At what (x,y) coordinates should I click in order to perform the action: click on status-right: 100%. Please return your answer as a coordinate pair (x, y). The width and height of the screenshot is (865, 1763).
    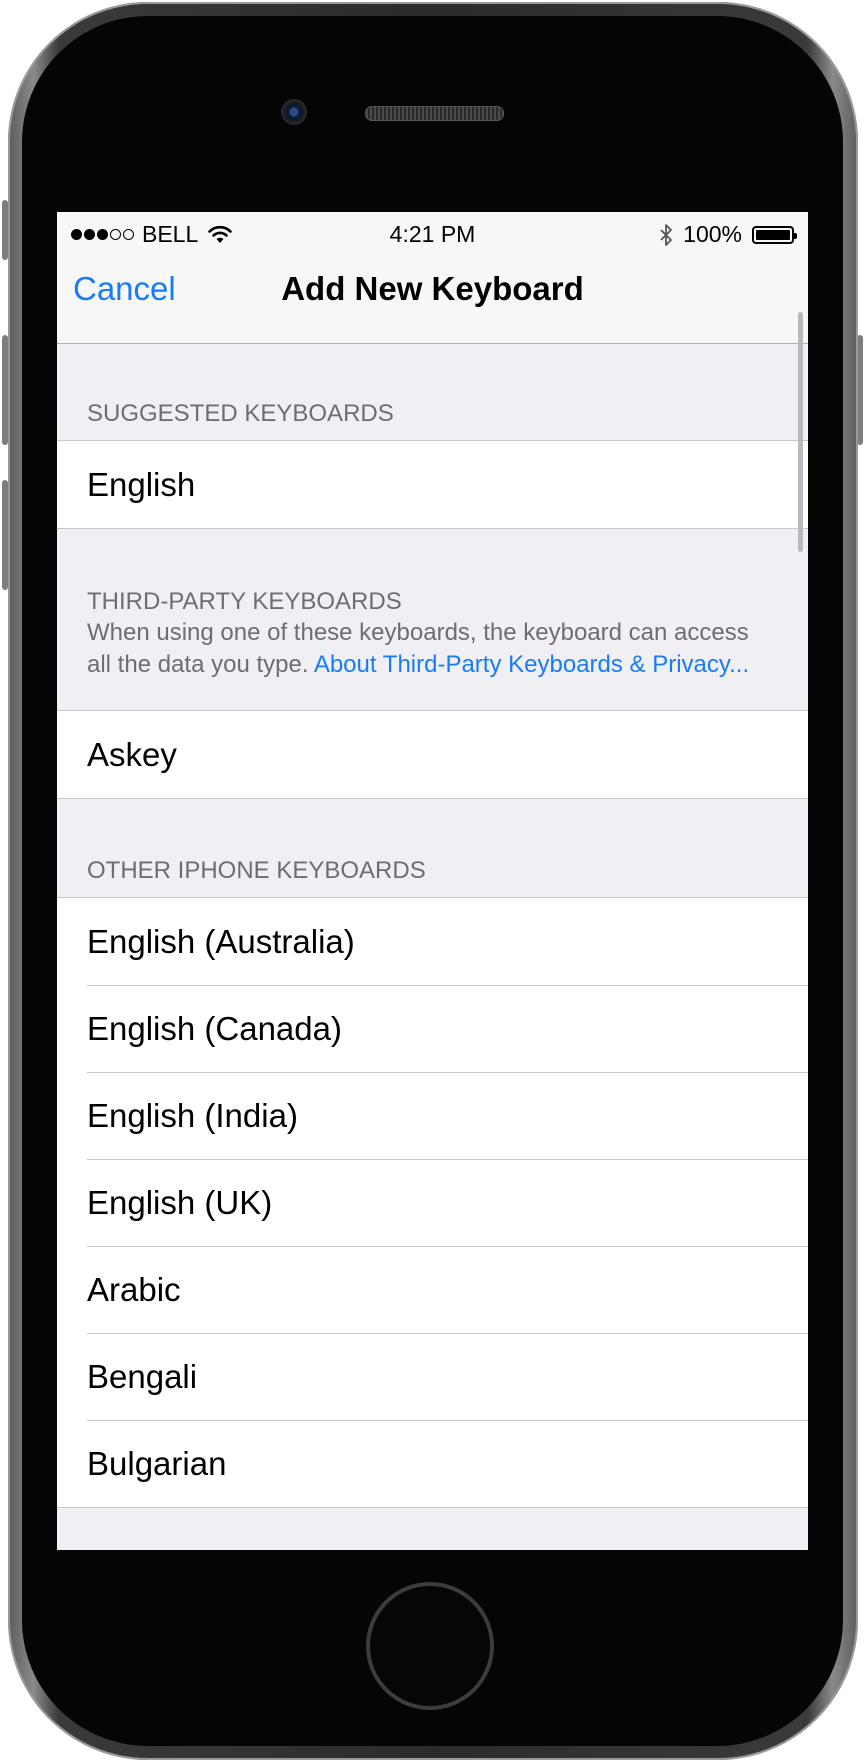
    Looking at the image, I should click on (728, 234).